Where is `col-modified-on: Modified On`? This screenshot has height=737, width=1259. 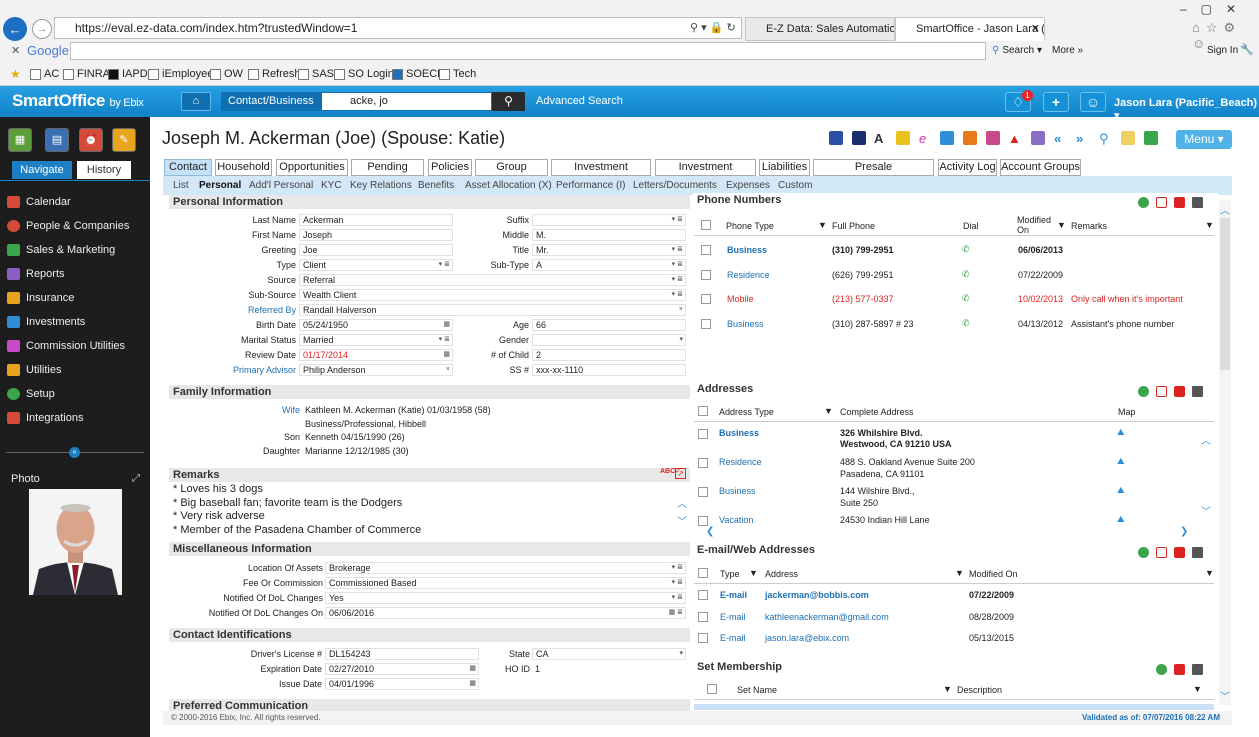 col-modified-on: Modified On is located at coordinates (1036, 225).